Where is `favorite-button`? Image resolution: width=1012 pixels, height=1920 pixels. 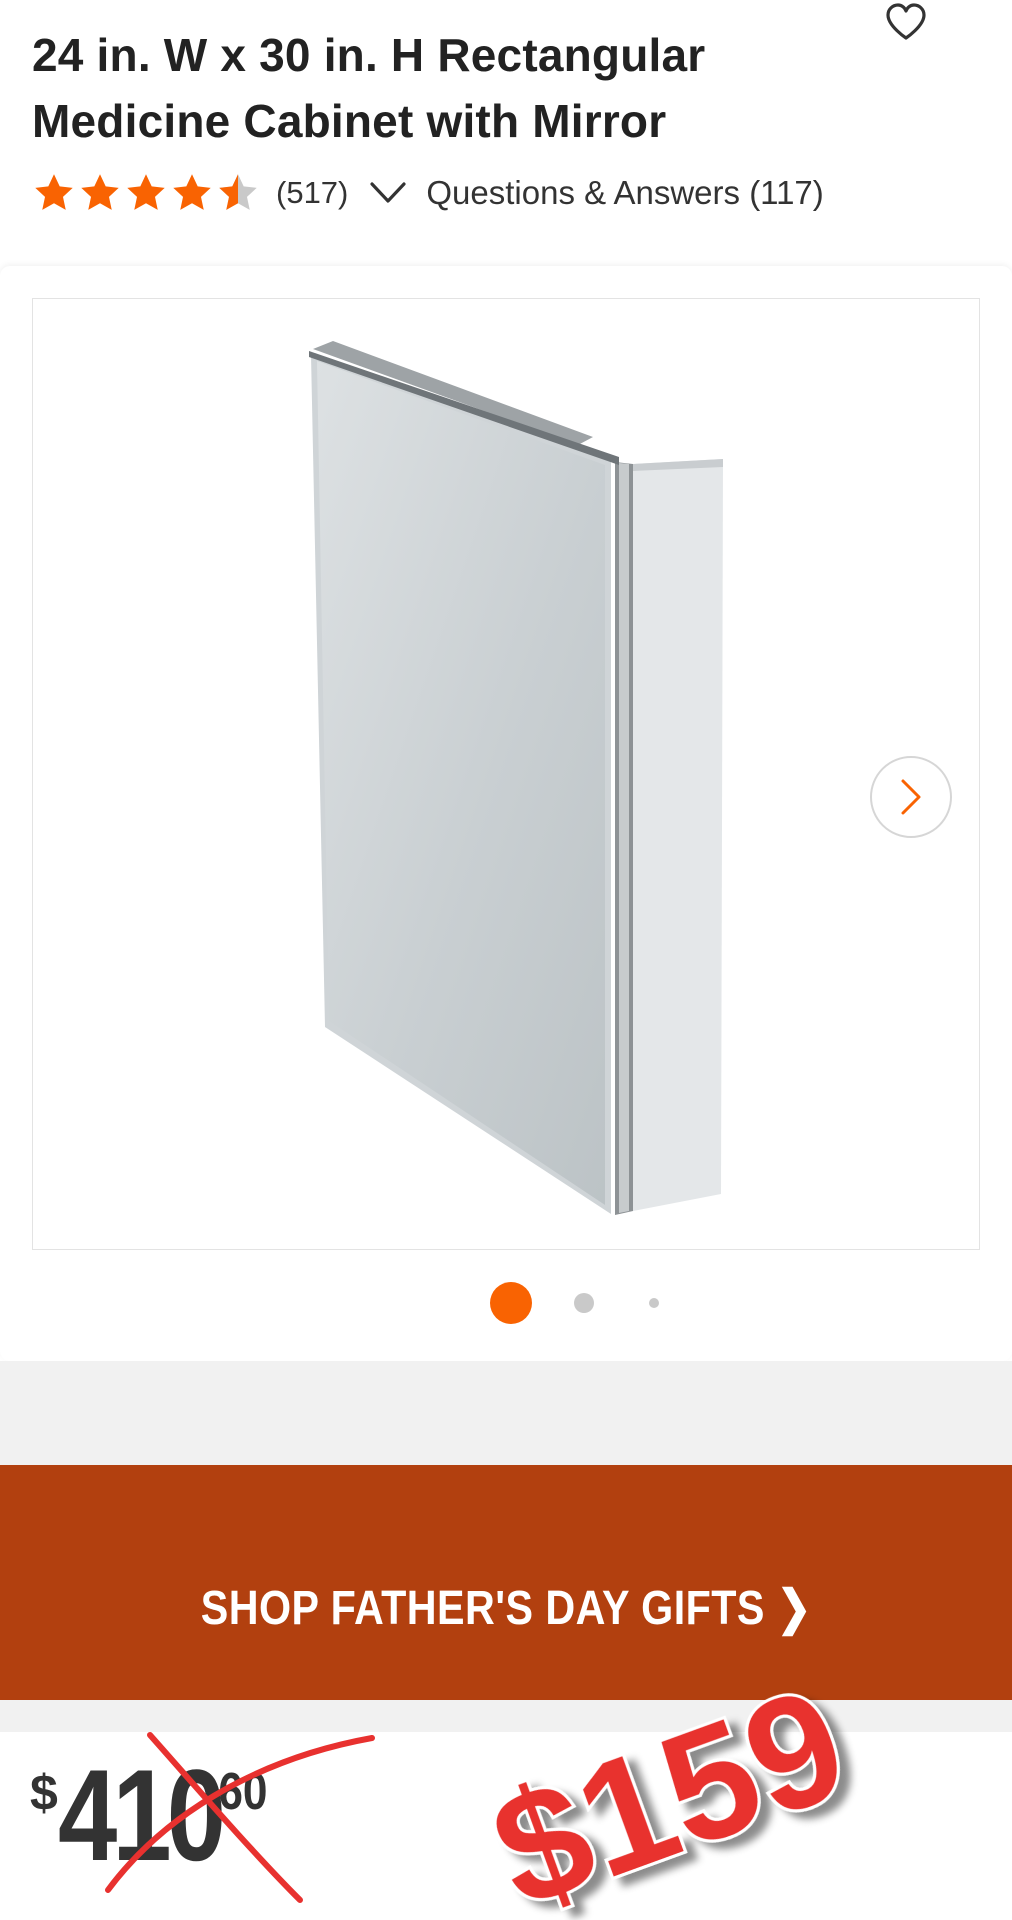
favorite-button is located at coordinates (906, 22).